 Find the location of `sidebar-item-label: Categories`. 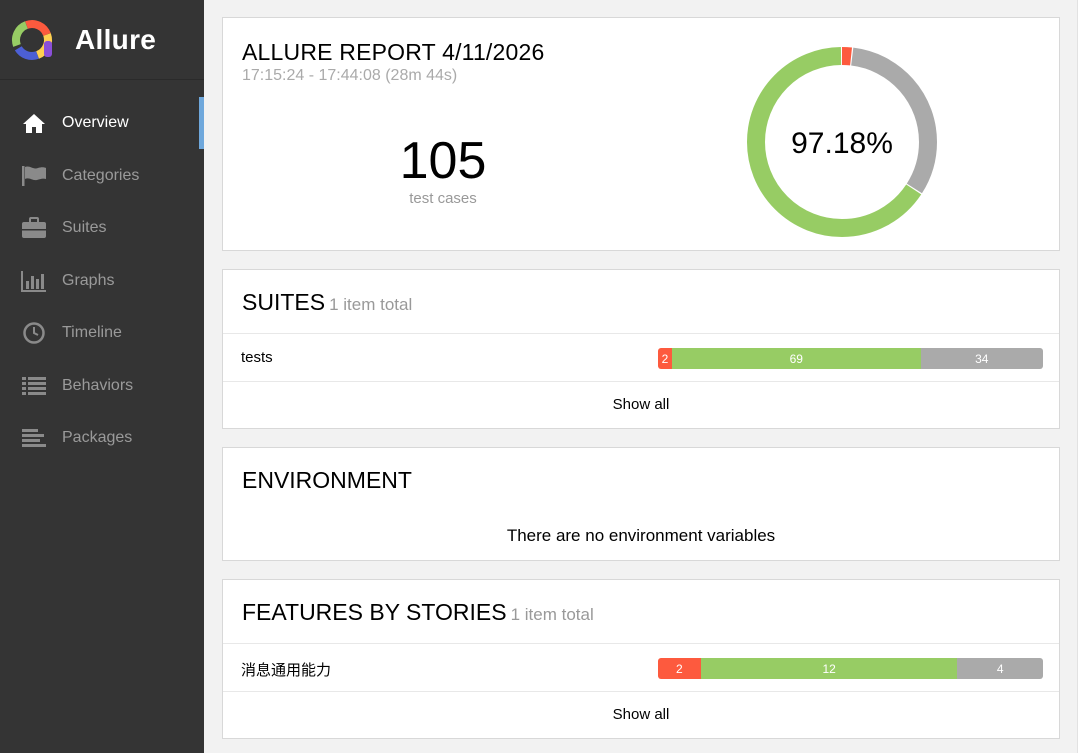

sidebar-item-label: Categories is located at coordinates (101, 175).